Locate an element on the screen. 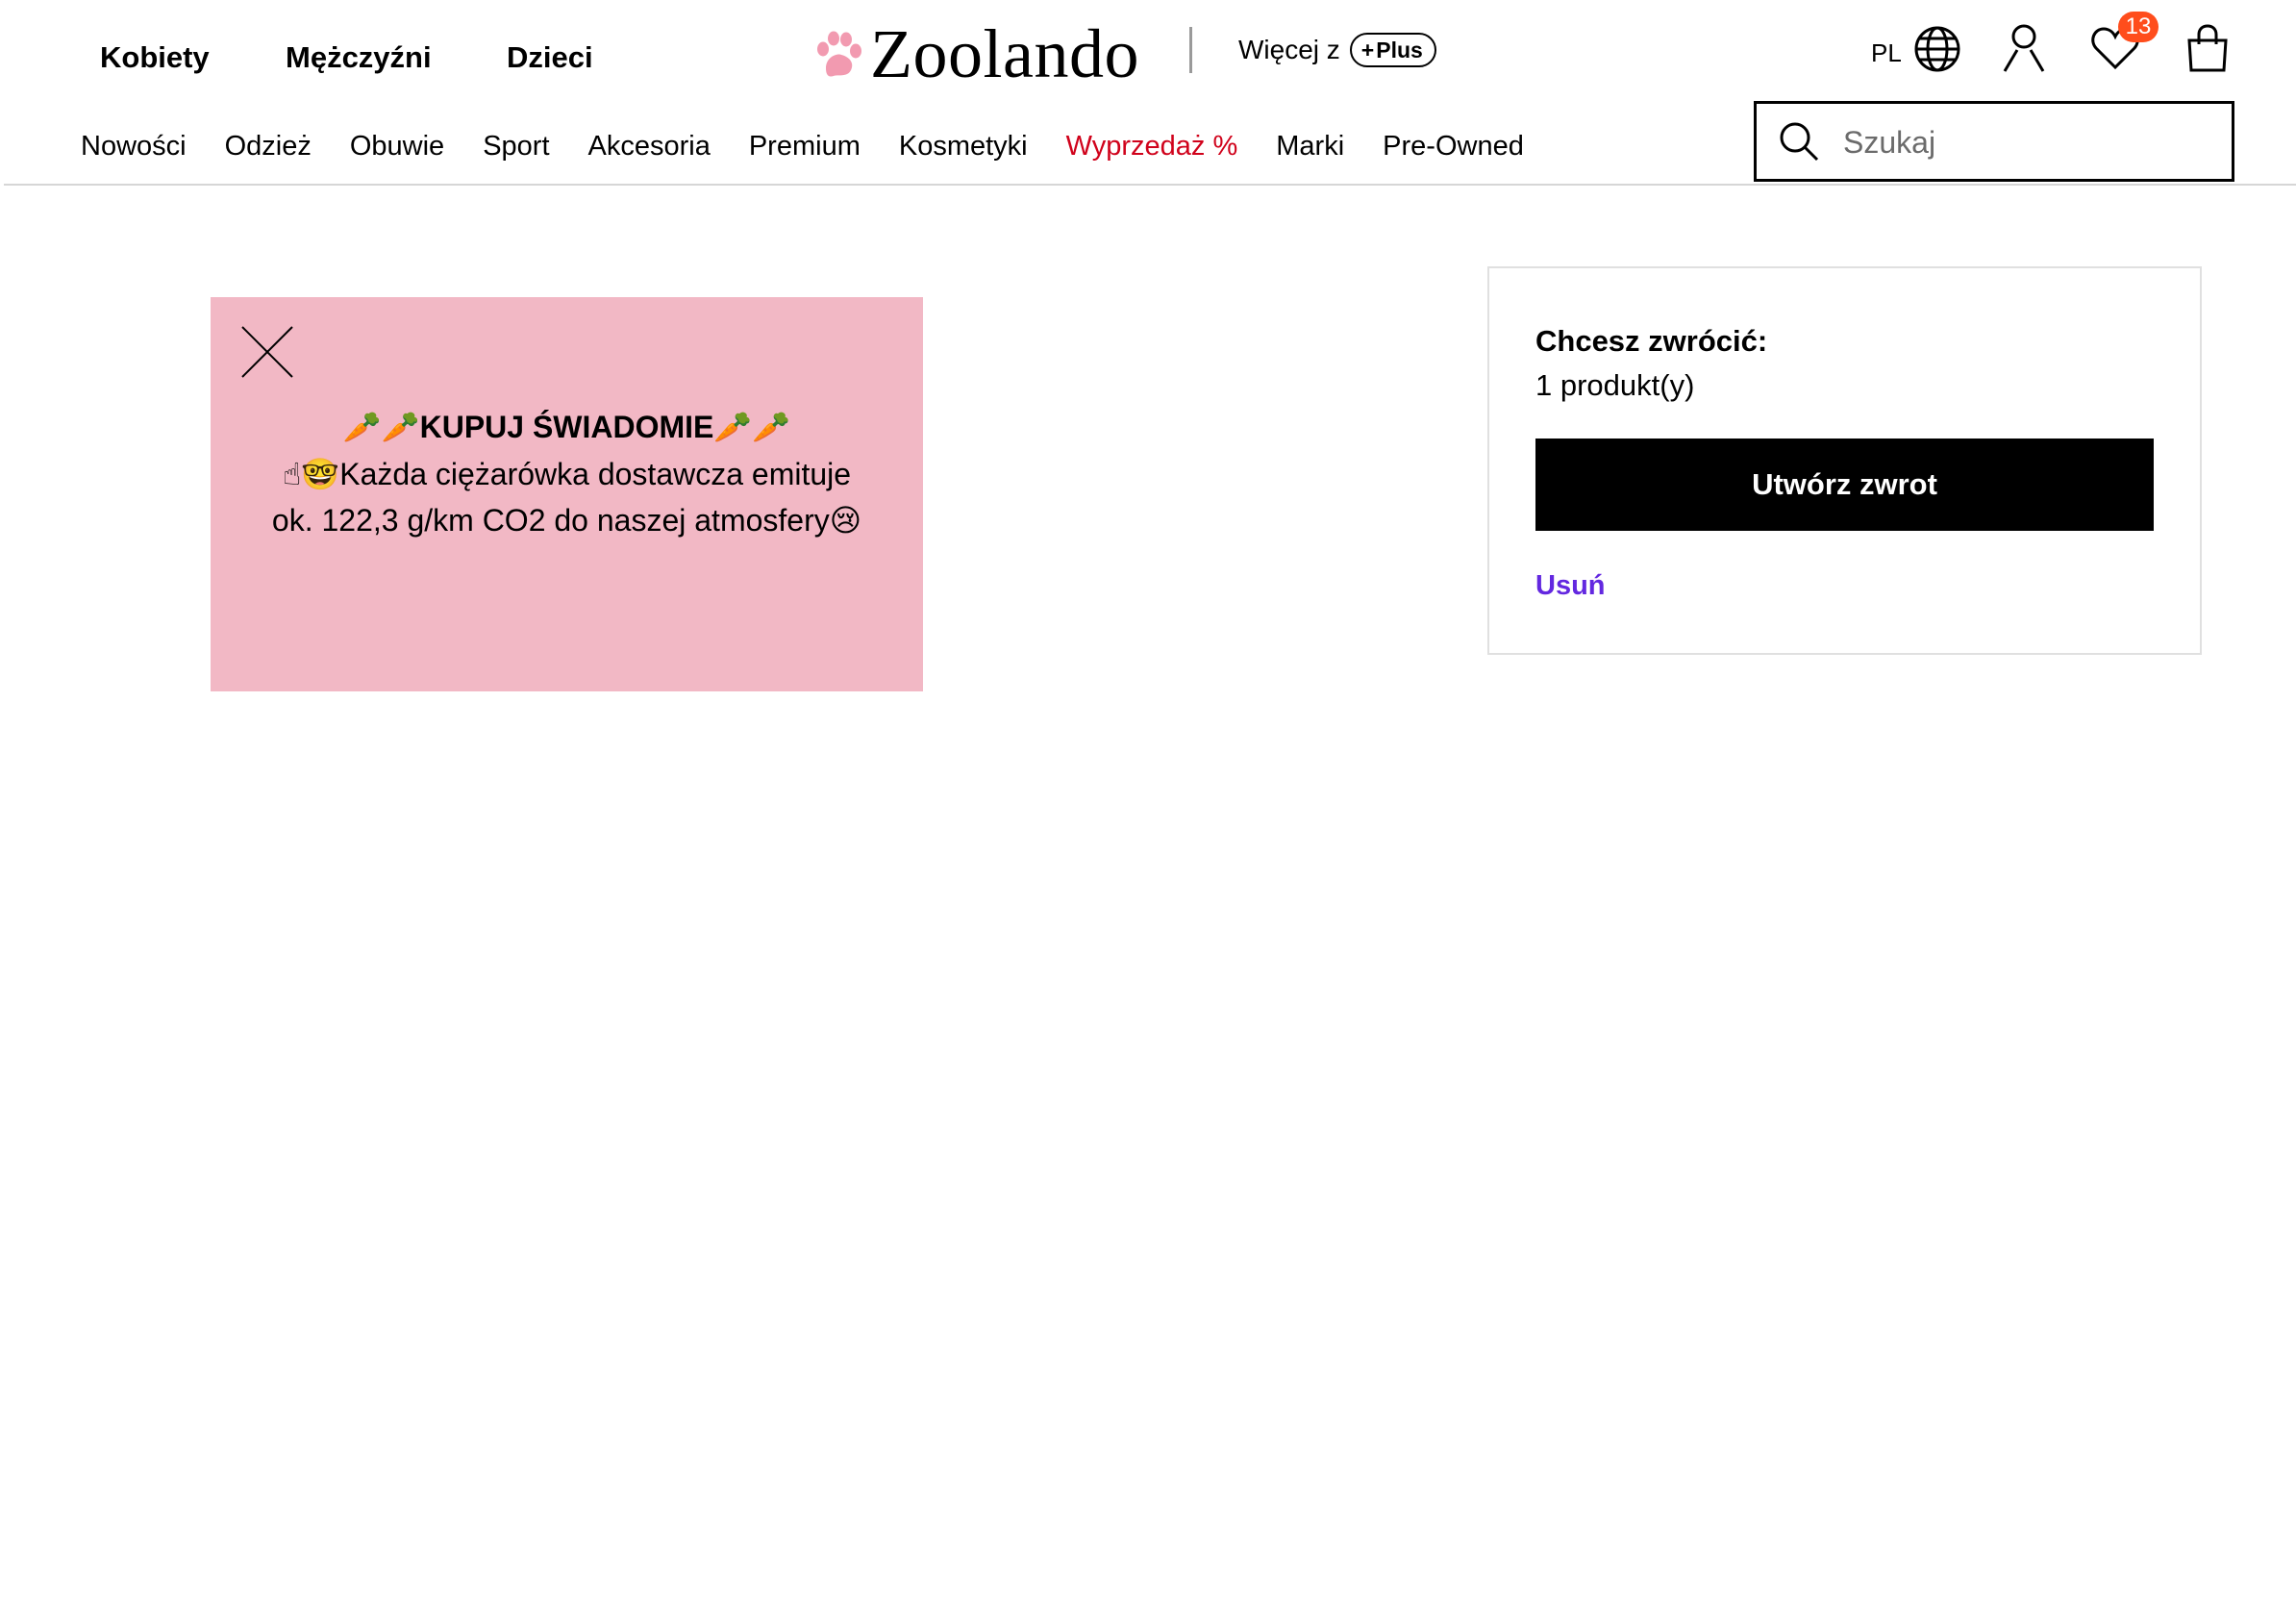 The image size is (2296, 1604). close-icon is located at coordinates (267, 352).